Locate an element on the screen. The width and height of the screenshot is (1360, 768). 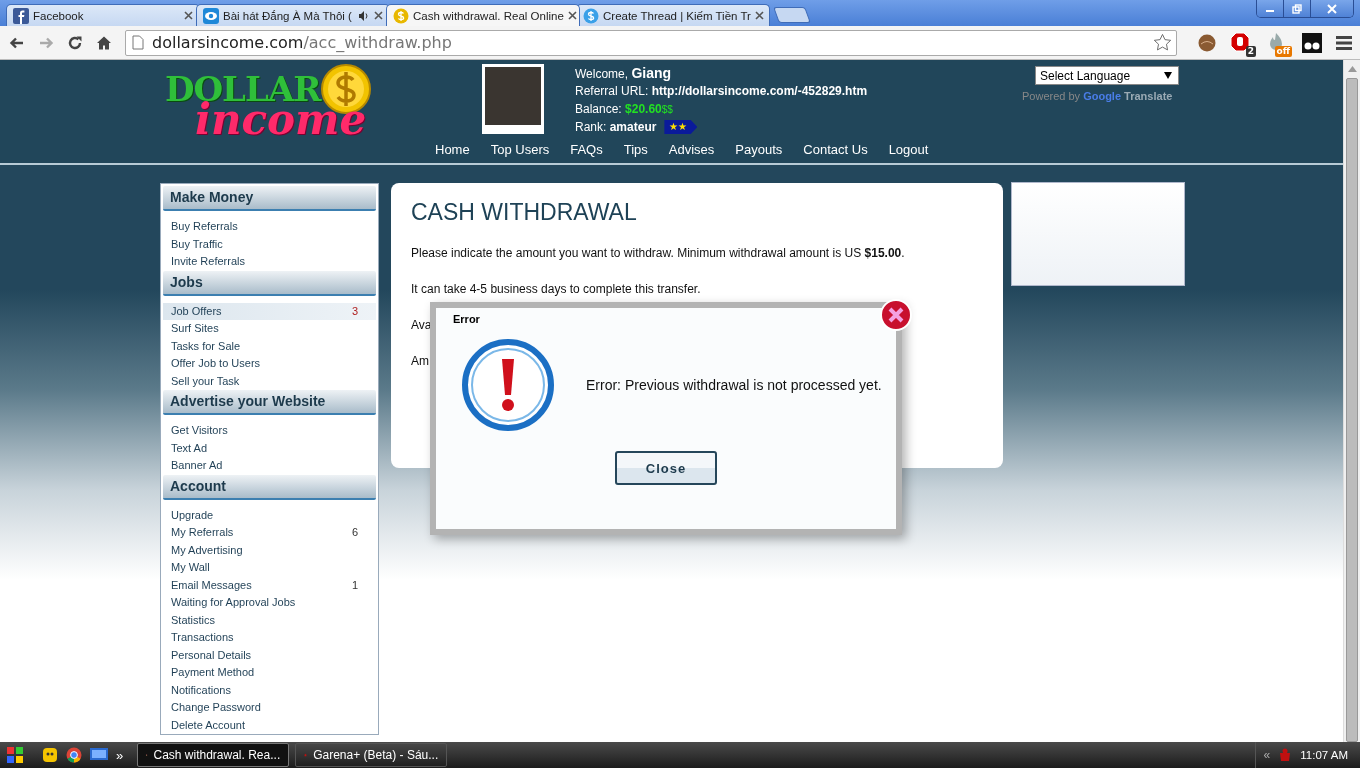
sidebar-link: Change Password is located at coordinates (269, 708).